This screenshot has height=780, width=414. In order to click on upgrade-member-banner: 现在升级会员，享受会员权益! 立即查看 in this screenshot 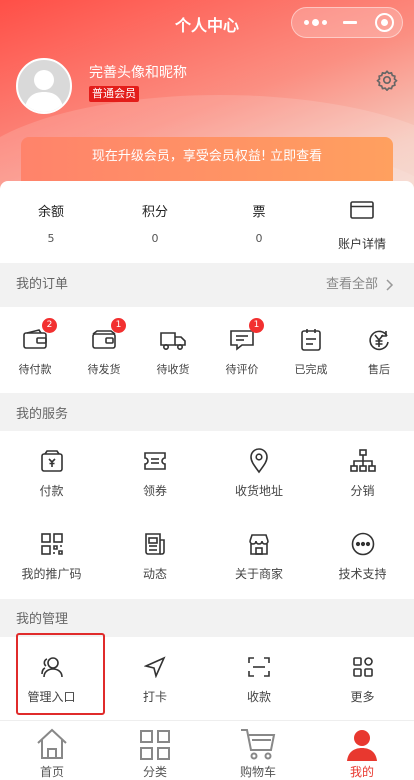, I will do `click(207, 160)`.